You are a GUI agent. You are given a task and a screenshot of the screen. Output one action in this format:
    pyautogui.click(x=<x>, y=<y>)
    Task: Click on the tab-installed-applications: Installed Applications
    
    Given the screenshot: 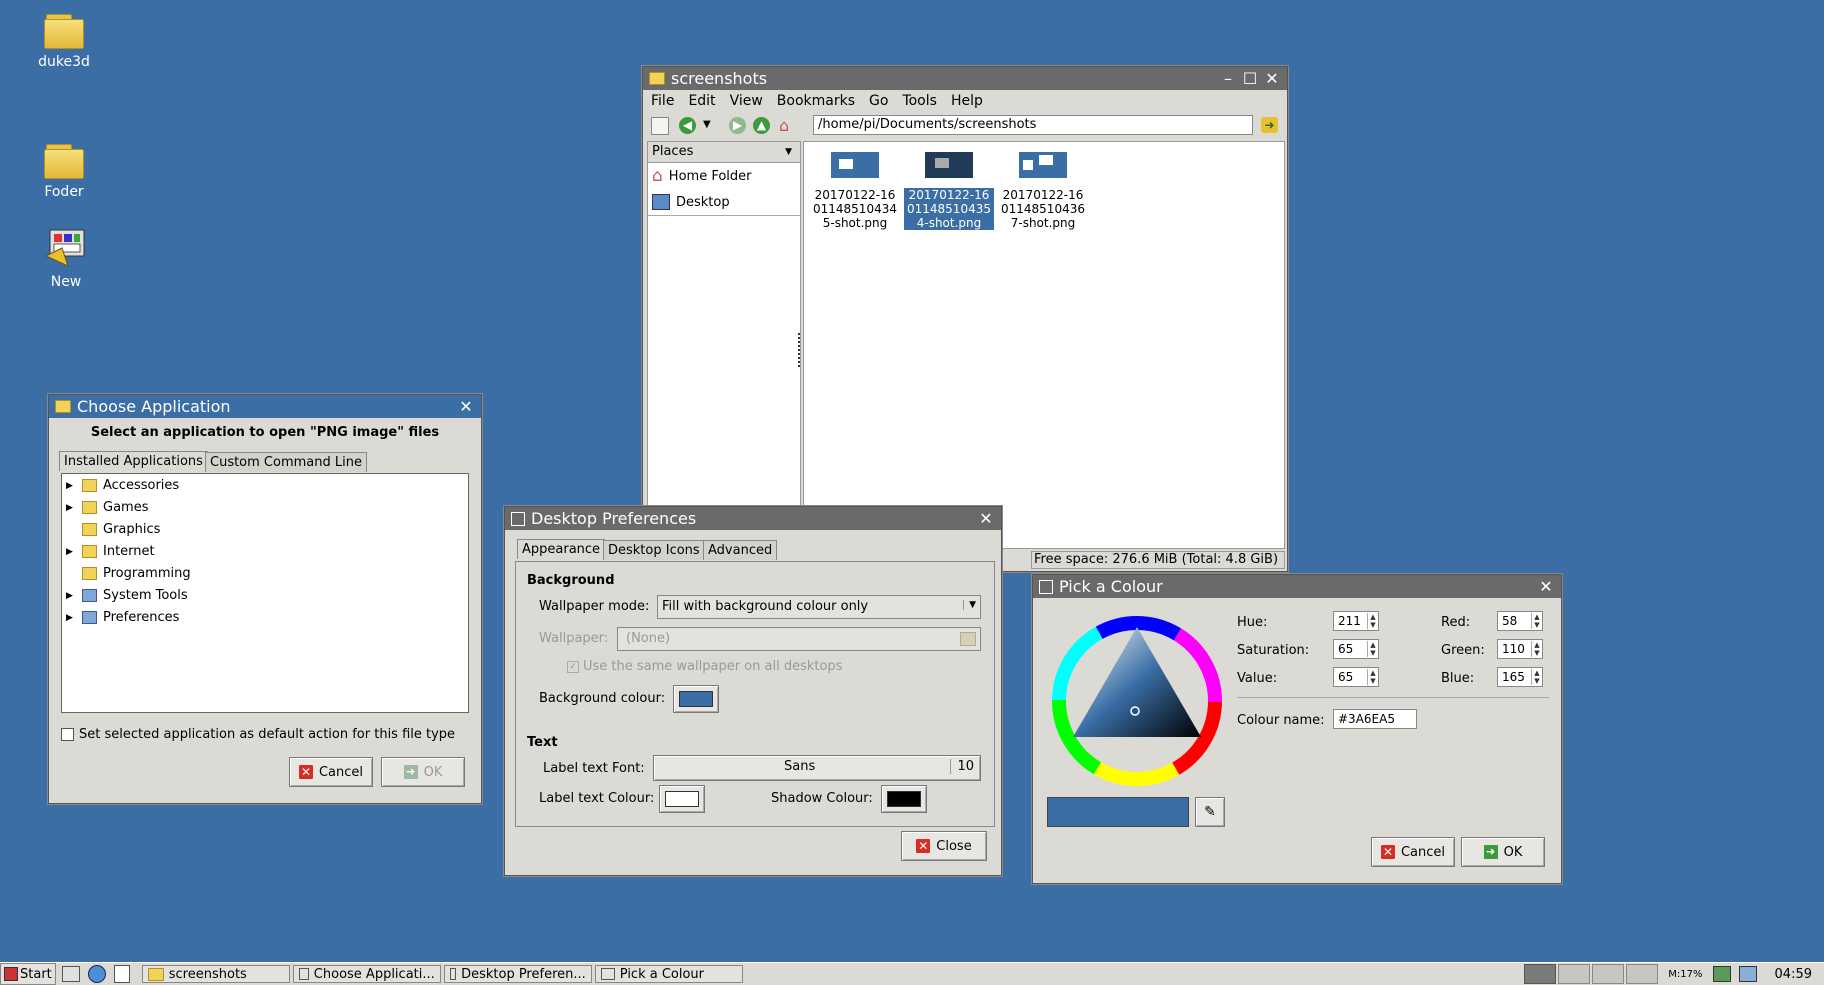 What is the action you would take?
    pyautogui.click(x=133, y=461)
    